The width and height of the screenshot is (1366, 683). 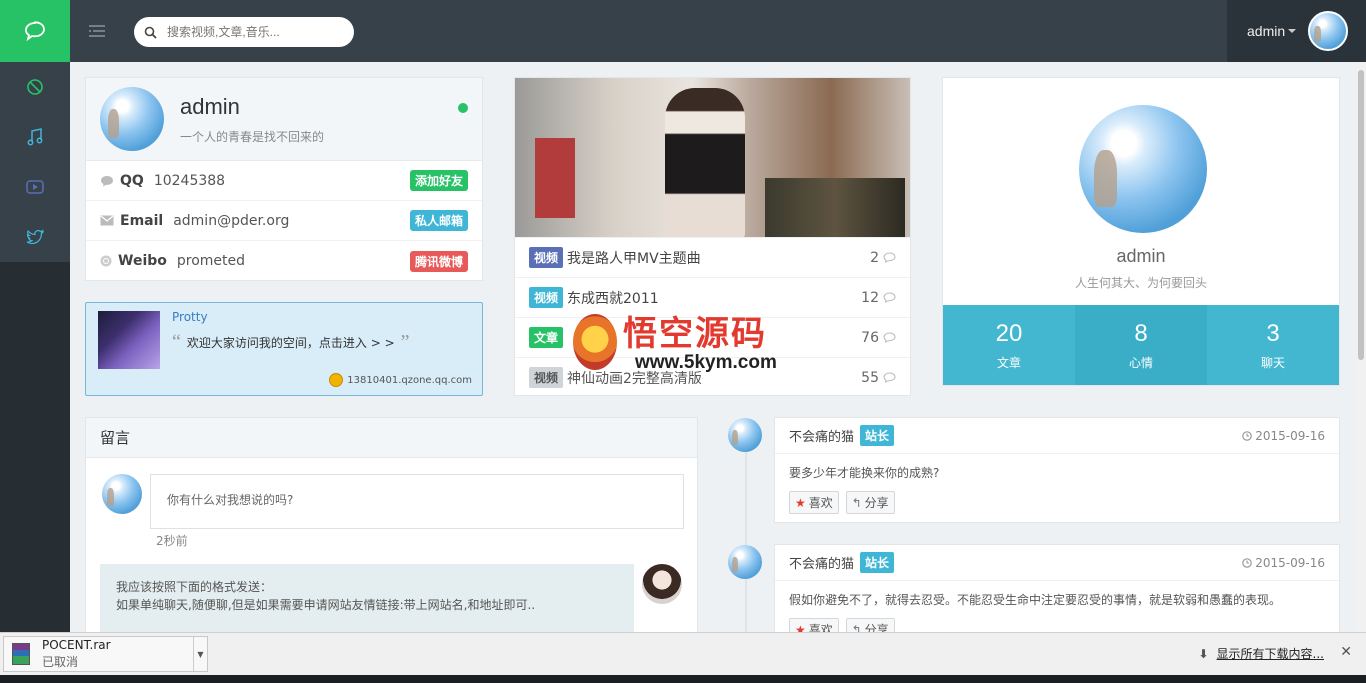 I want to click on info-row-email: Email admin@pder.org 私人邮箱, so click(x=284, y=221).